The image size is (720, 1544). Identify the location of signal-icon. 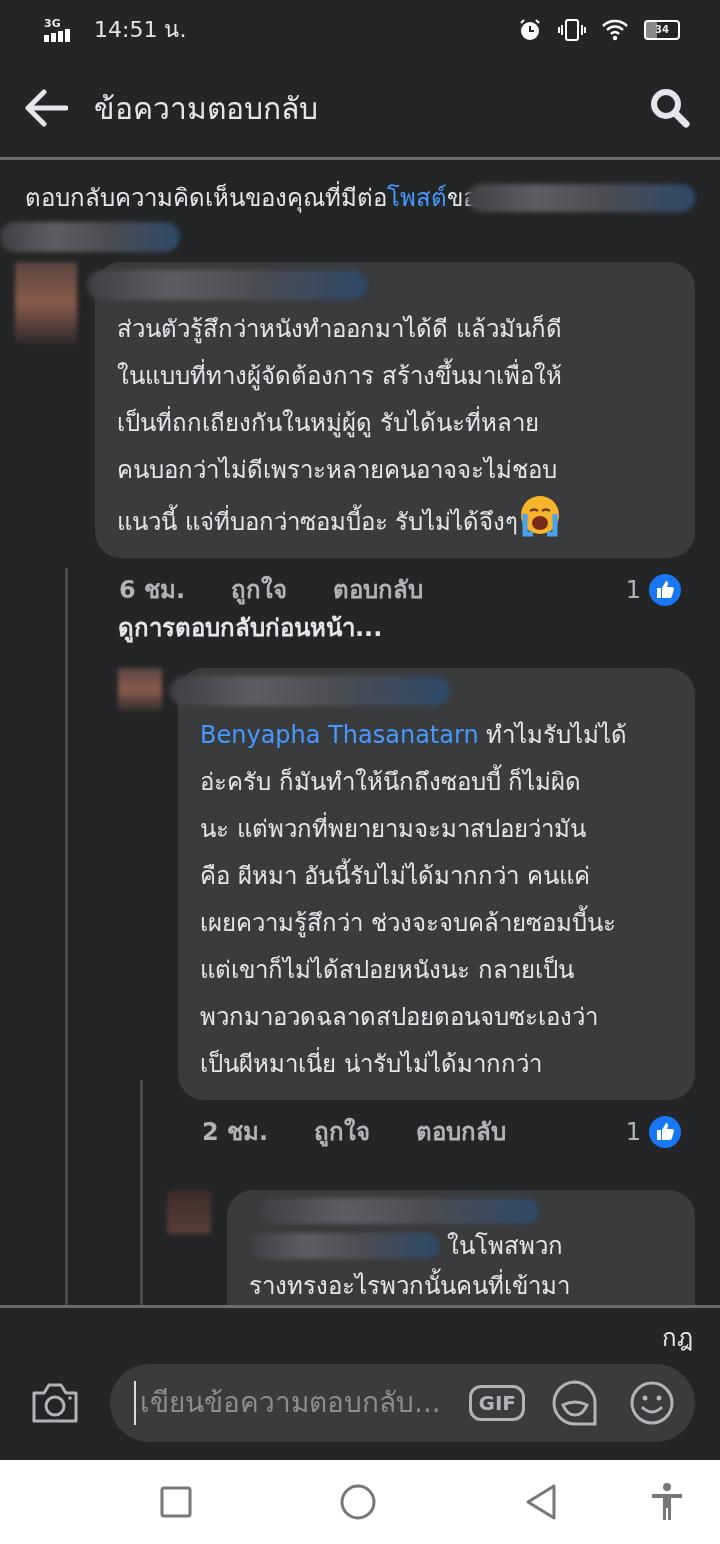
(57, 35).